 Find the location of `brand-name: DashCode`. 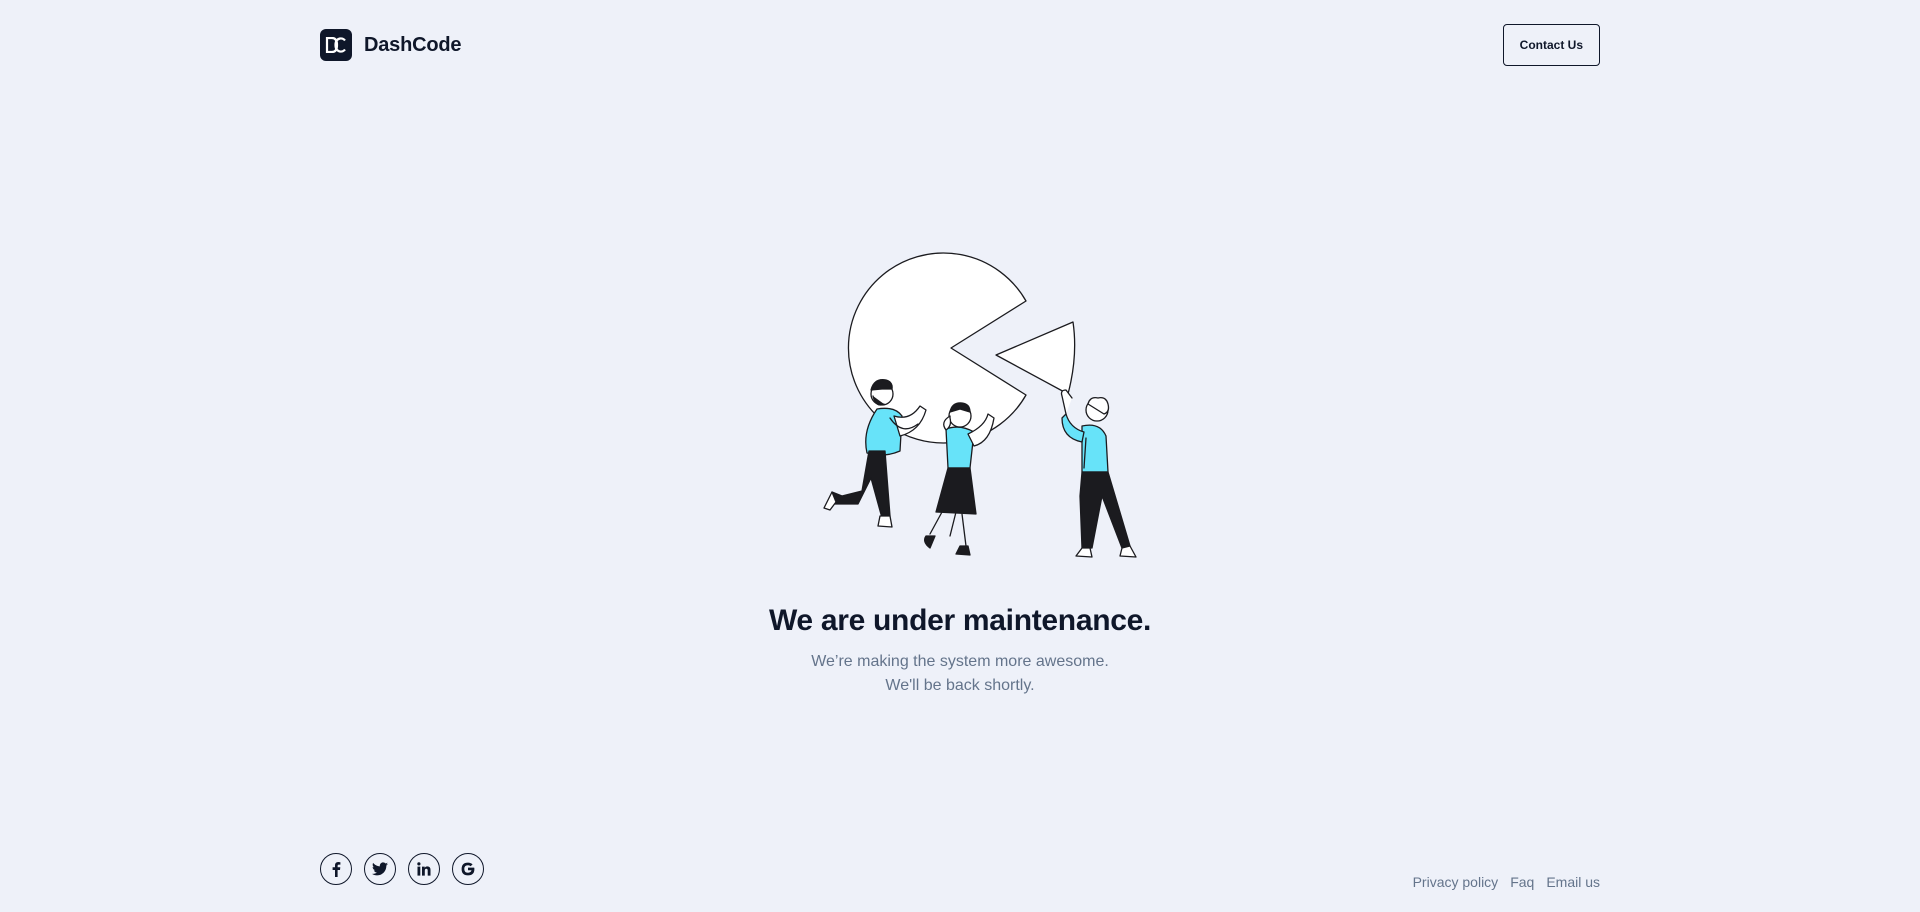

brand-name: DashCode is located at coordinates (413, 44).